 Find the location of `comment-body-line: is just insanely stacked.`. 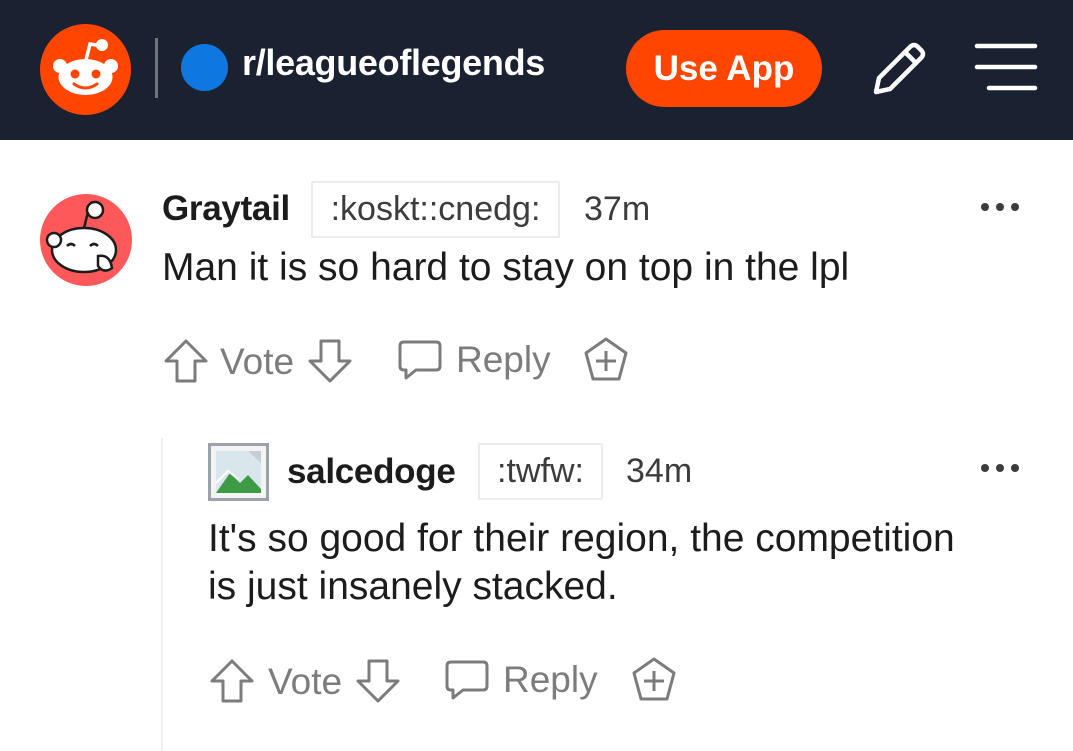

comment-body-line: is just insanely stacked. is located at coordinates (413, 586).